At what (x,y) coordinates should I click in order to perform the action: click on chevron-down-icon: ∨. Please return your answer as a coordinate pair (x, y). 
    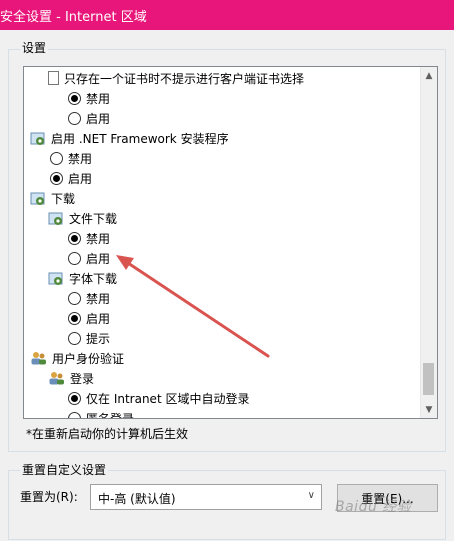
    Looking at the image, I should click on (311, 495).